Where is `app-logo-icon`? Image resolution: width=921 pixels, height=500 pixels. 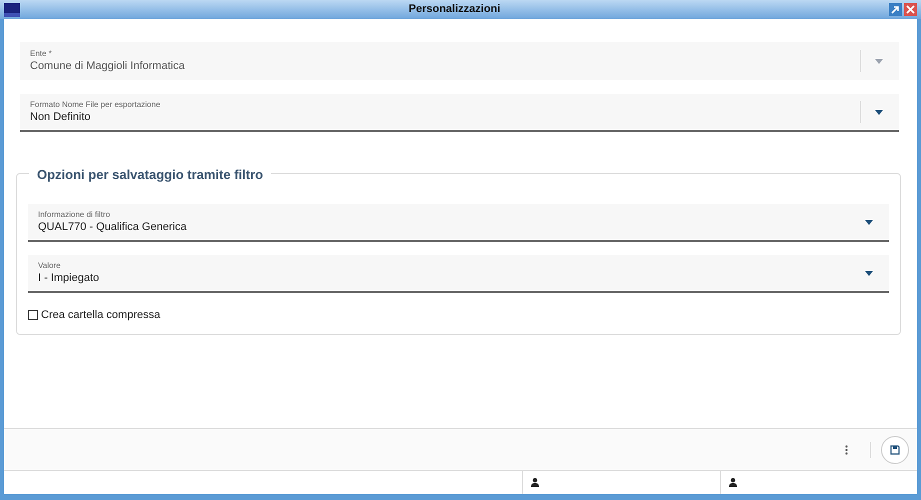 app-logo-icon is located at coordinates (12, 9).